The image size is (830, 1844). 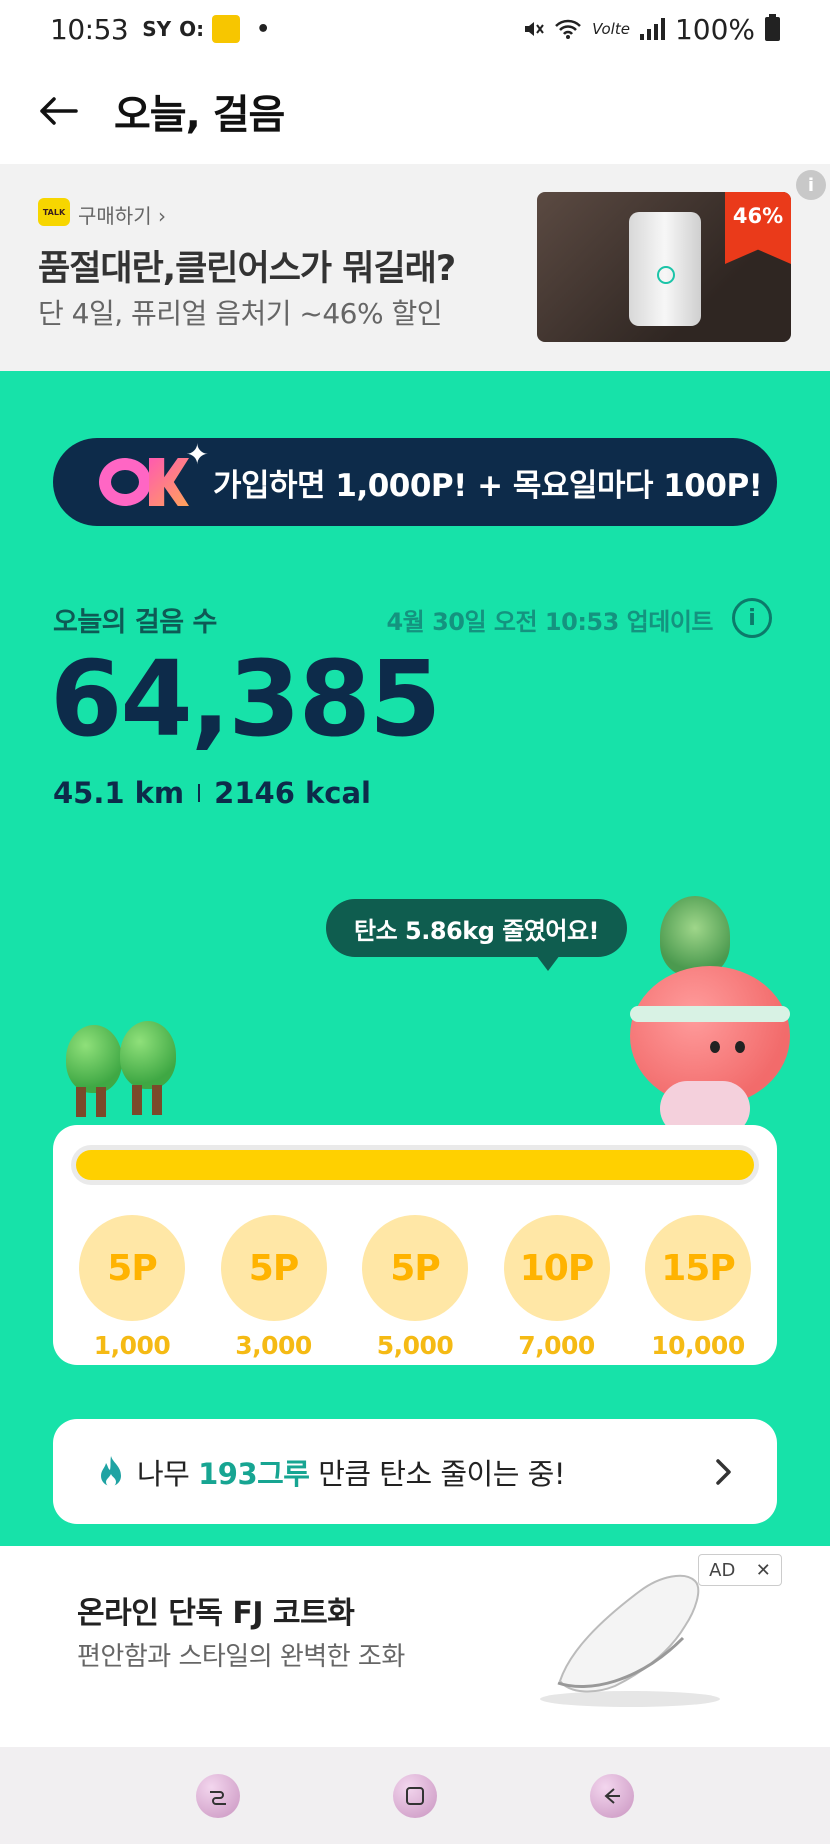 I want to click on wifi-icon, so click(x=568, y=29).